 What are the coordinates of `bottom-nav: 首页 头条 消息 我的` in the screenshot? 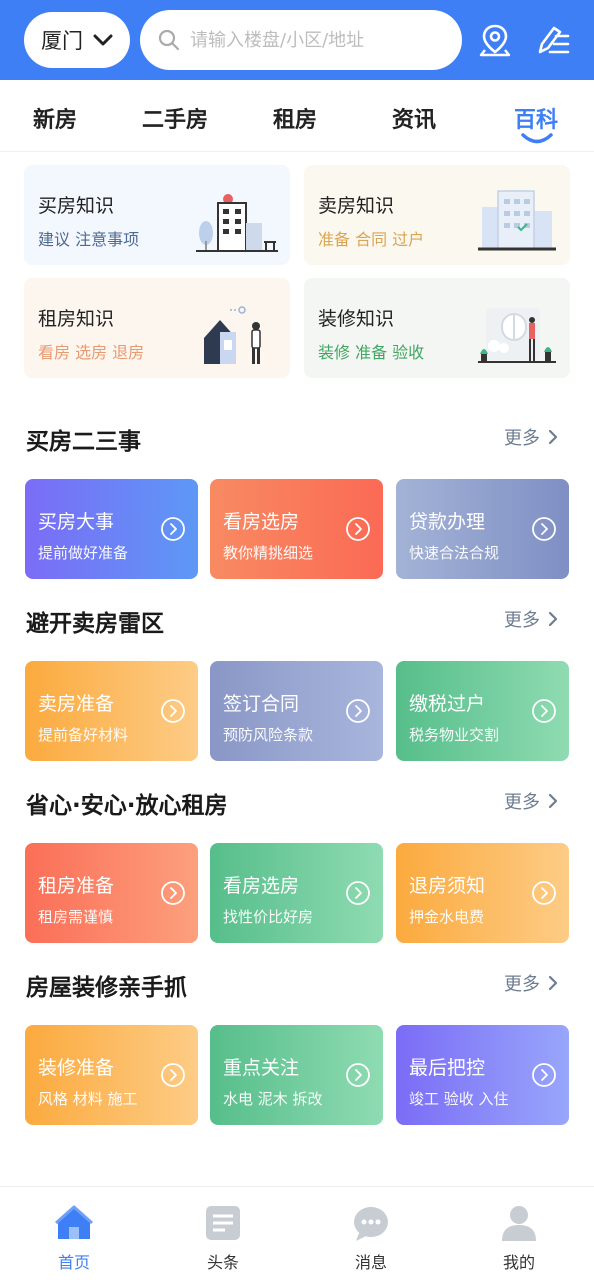 It's located at (297, 1233).